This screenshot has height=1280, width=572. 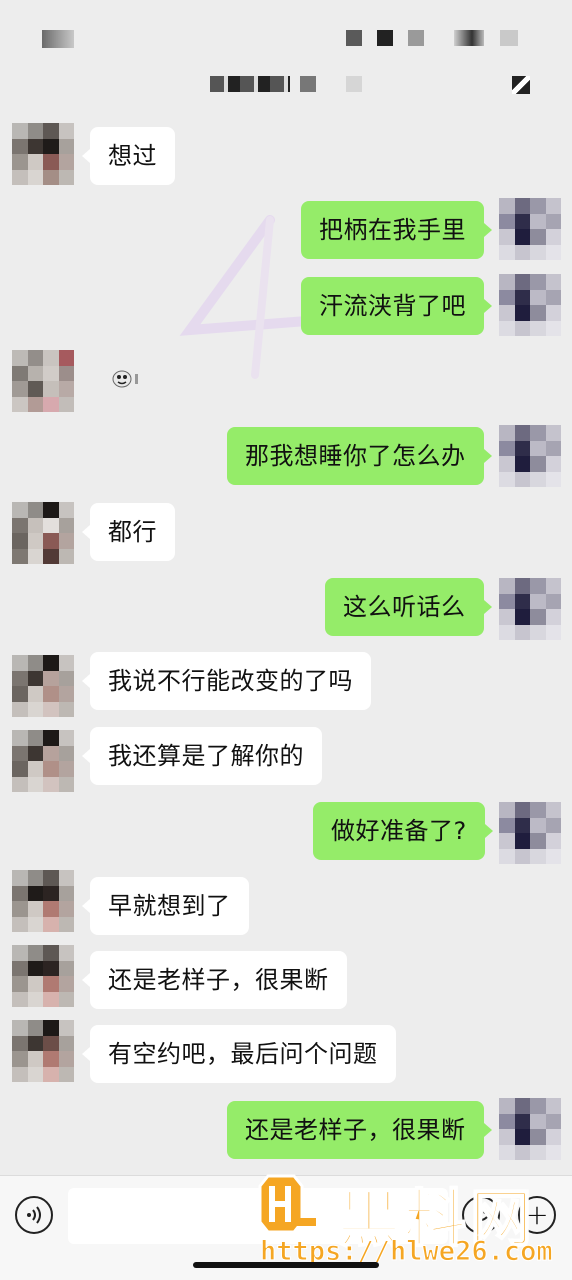 I want to click on status-wifi-obscured, so click(x=385, y=38).